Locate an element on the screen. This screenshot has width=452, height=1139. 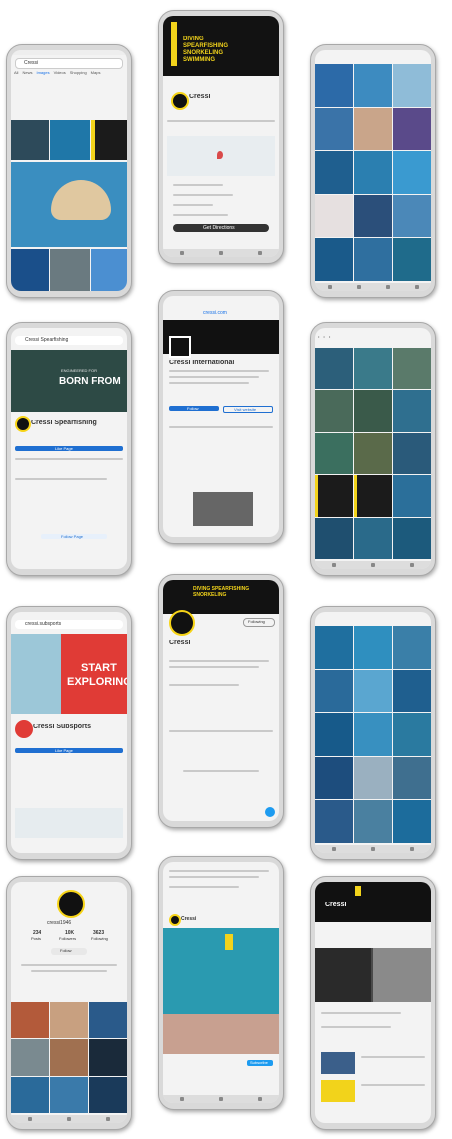
tab-maps: Maps is located at coordinates (96, 72).